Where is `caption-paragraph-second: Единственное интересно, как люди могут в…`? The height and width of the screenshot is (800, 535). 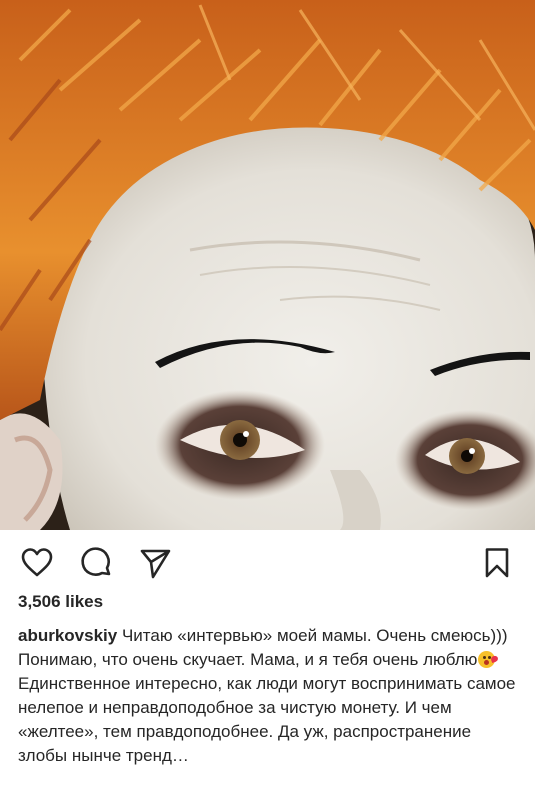 caption-paragraph-second: Единственное интересно, как люди могут в… is located at coordinates (267, 719).